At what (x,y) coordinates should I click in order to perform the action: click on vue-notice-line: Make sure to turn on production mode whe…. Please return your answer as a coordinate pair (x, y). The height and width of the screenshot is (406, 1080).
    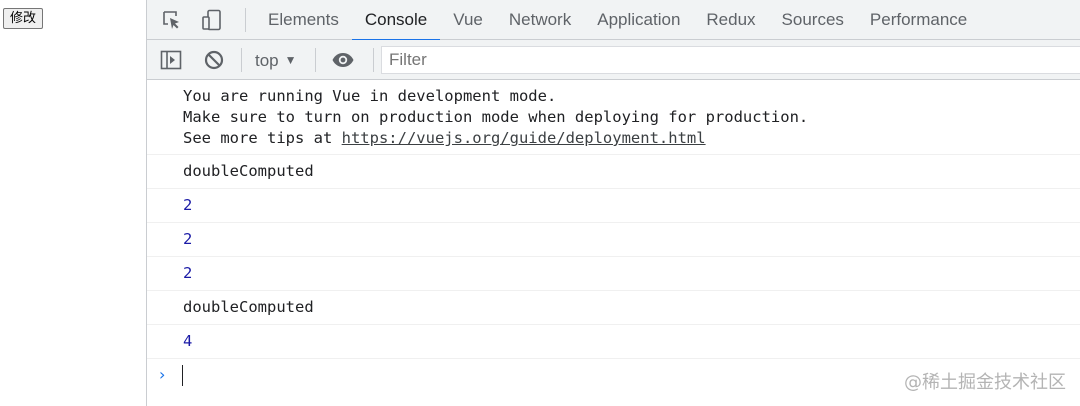
    Looking at the image, I should click on (496, 117).